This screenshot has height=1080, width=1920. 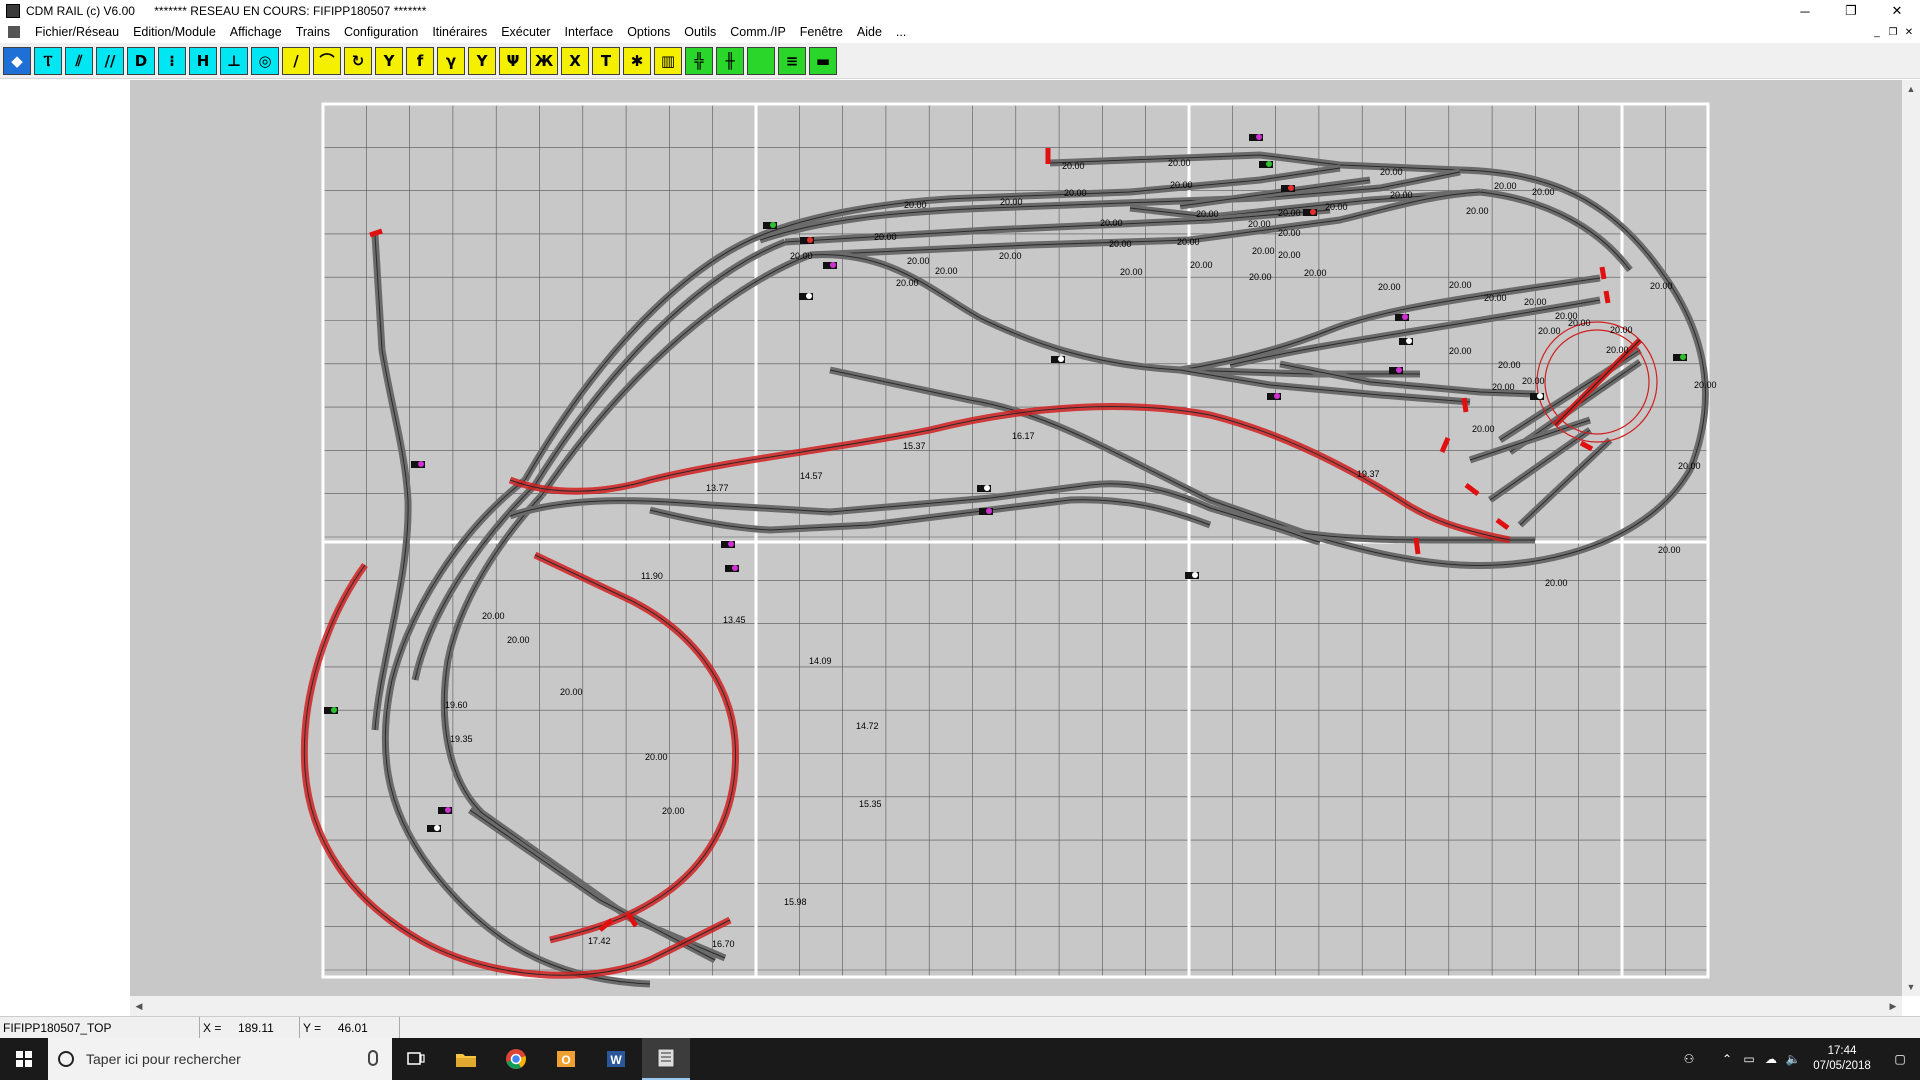 I want to click on menu-item-11: Fenêtre, so click(x=821, y=32).